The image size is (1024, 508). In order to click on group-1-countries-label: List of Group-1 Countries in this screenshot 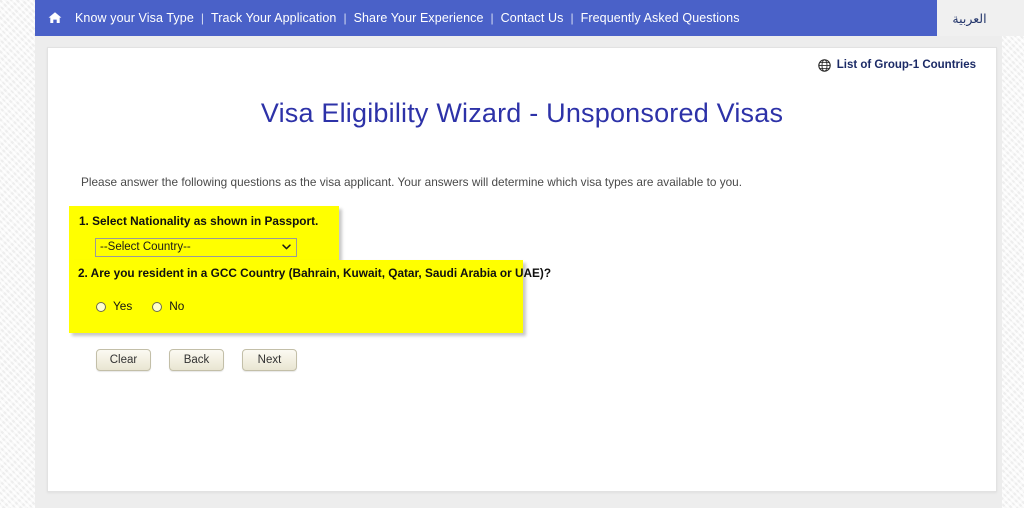, I will do `click(906, 65)`.